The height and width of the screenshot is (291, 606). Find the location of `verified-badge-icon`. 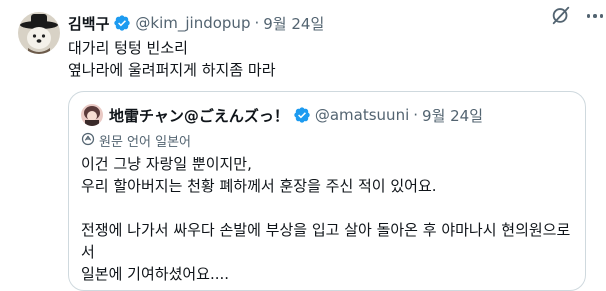

verified-badge-icon is located at coordinates (122, 23).